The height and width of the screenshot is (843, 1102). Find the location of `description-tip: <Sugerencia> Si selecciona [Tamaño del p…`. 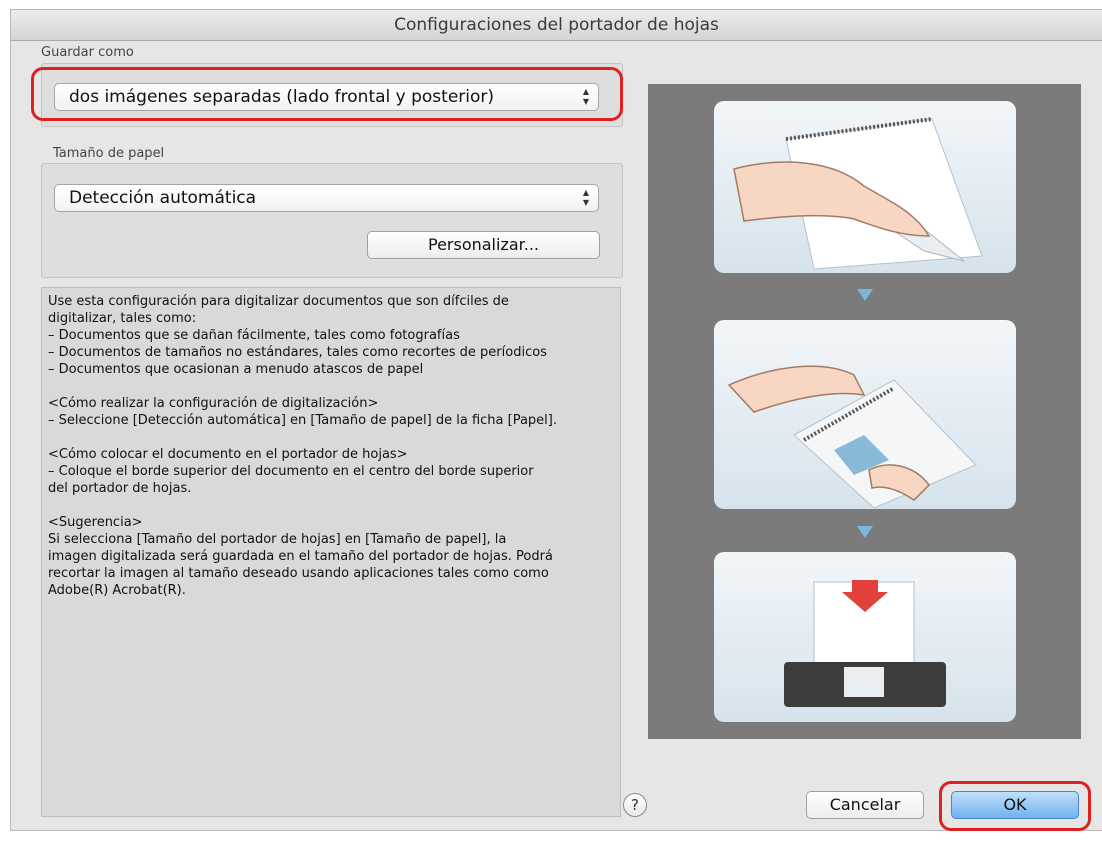

description-tip: <Sugerencia> Si selecciona [Tamaño del p… is located at coordinates (300, 556).